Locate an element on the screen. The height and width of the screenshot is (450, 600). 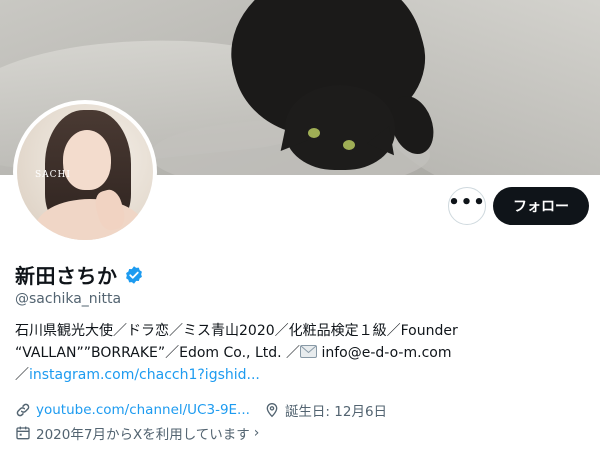
joined-text: 2020年7月からXを利用しています is located at coordinates (143, 435).